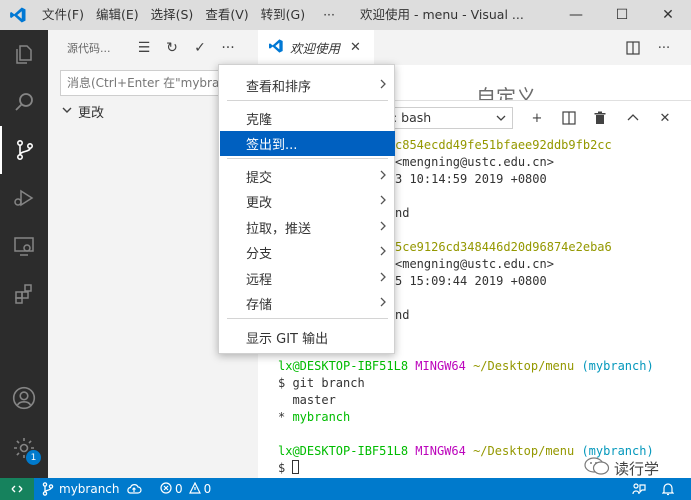  Describe the element at coordinates (172, 48) in the screenshot. I see `refresh-button: ↻` at that location.